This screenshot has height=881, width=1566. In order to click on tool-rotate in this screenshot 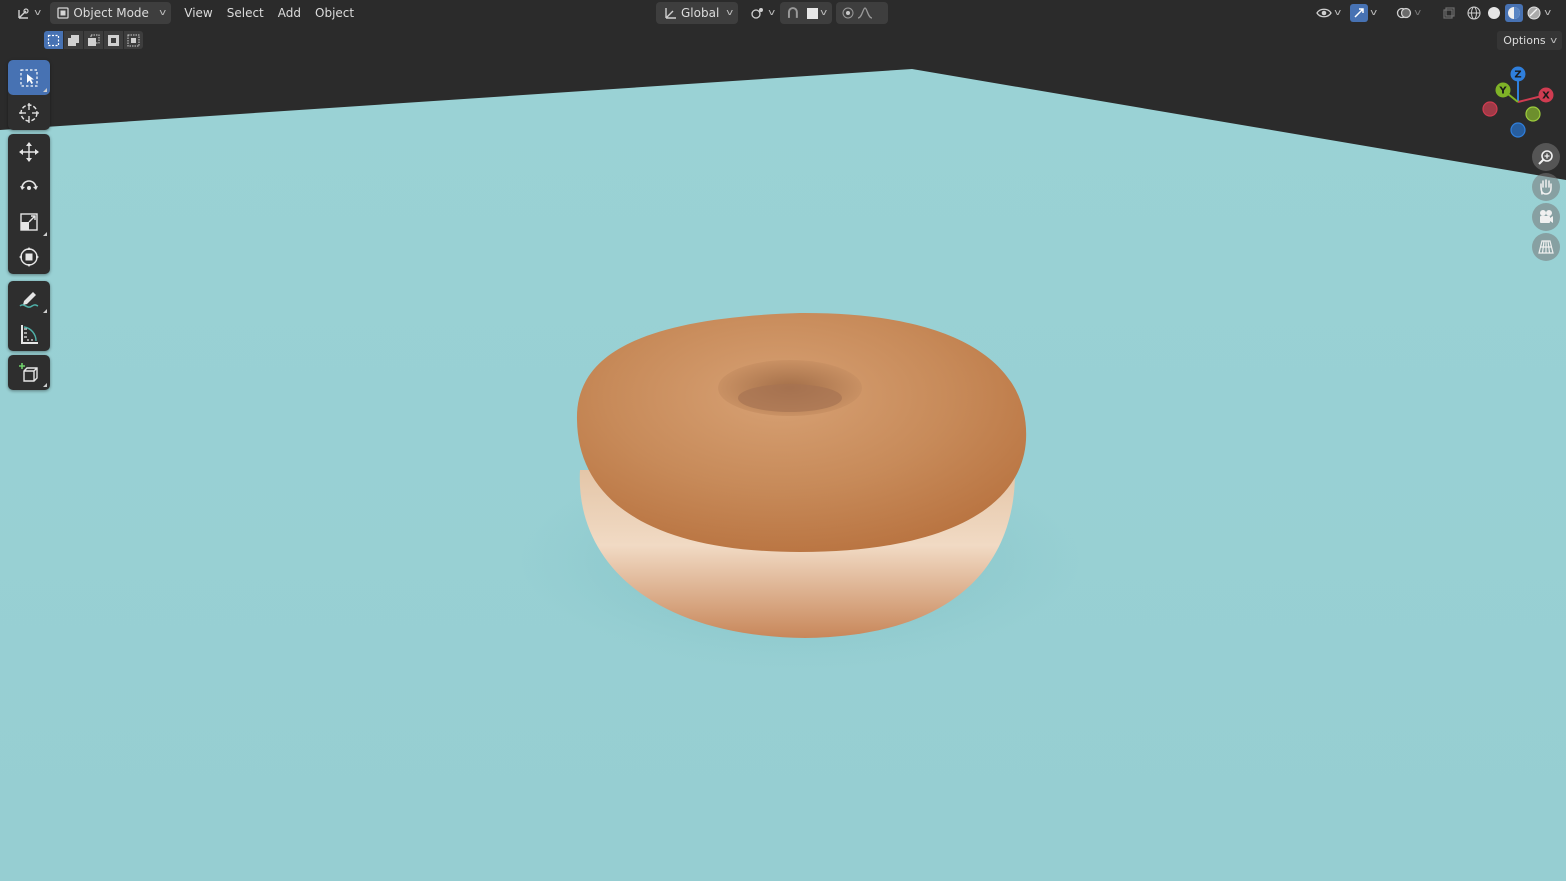, I will do `click(29, 186)`.